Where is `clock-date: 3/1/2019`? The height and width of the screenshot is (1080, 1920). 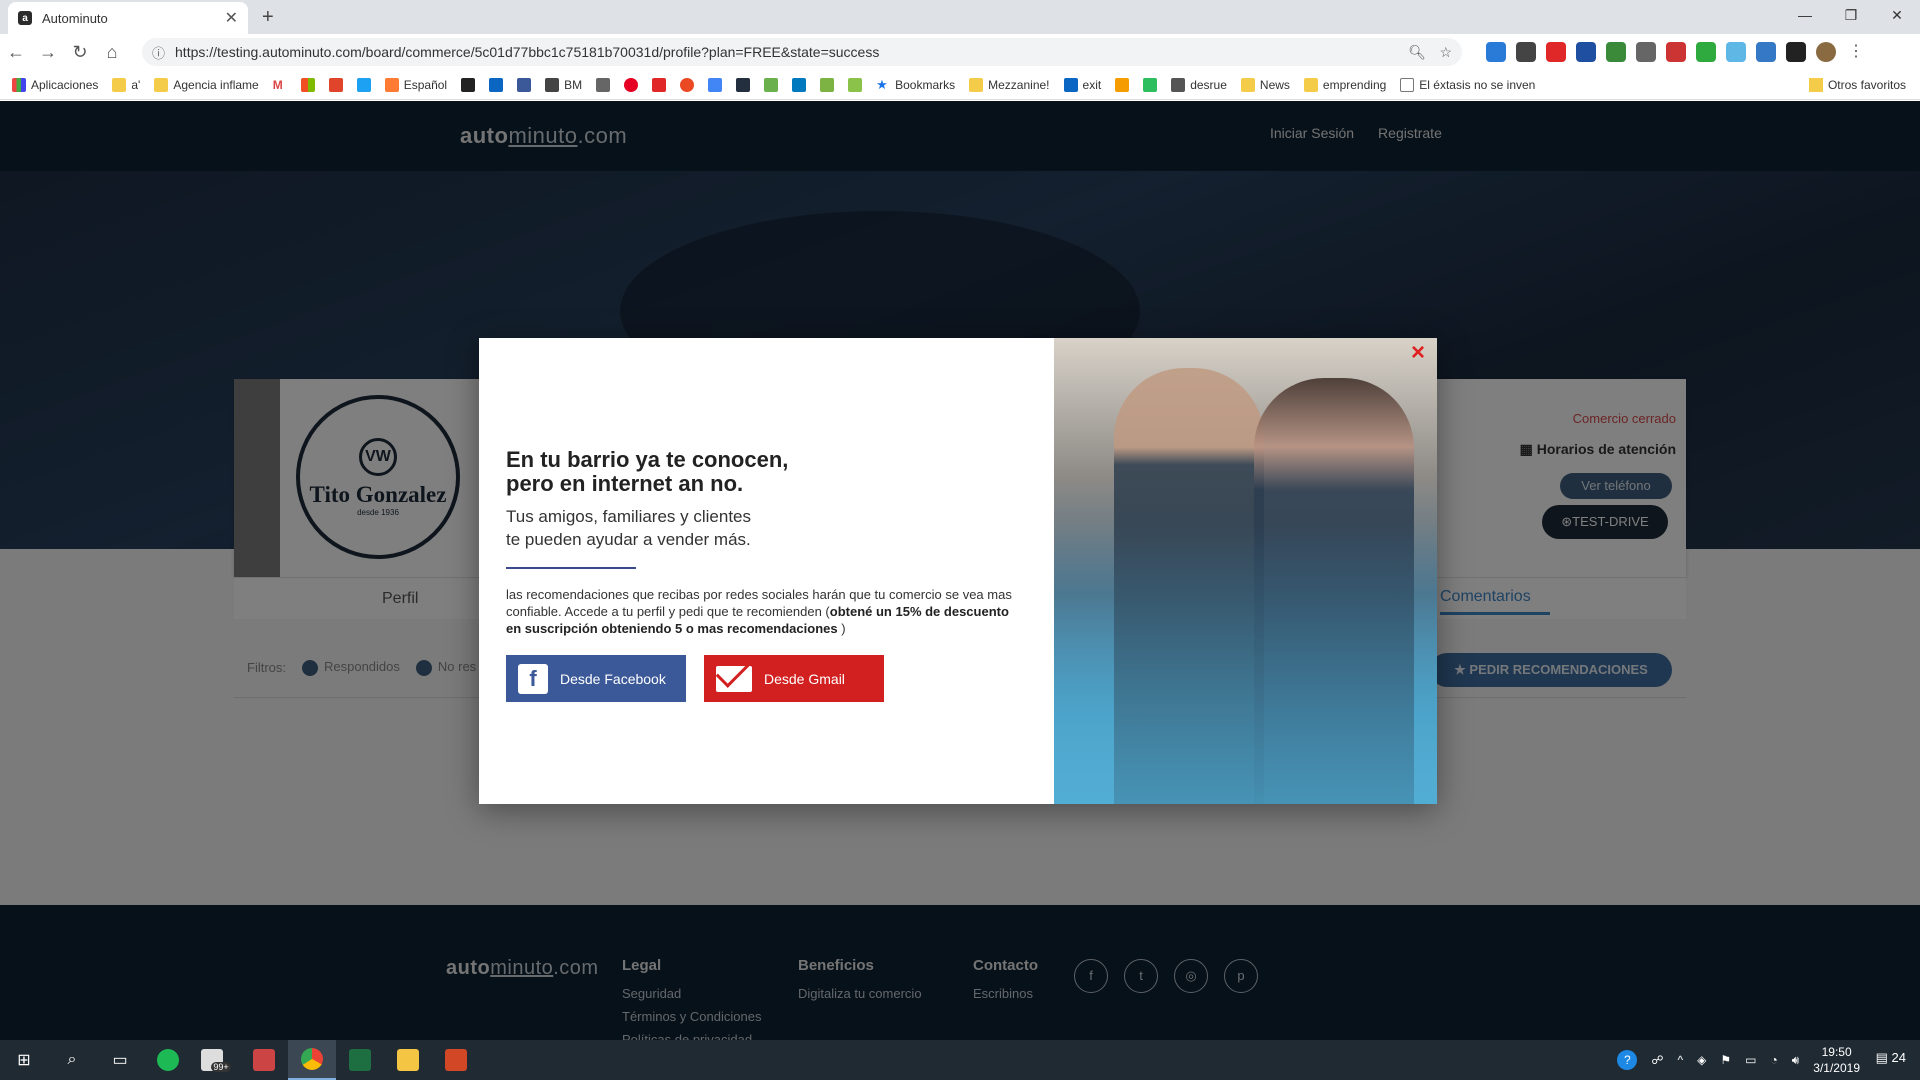 clock-date: 3/1/2019 is located at coordinates (1836, 1068).